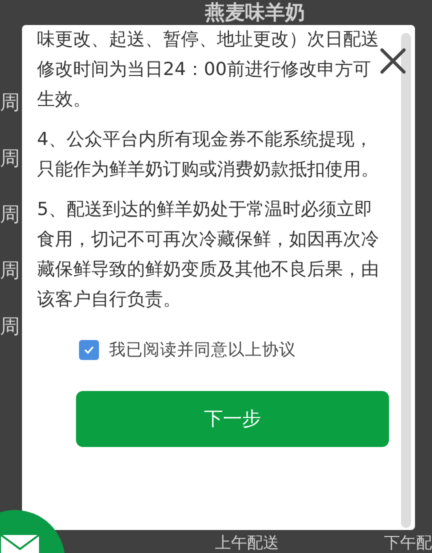 The image size is (432, 553). I want to click on agree-label: 我已阅读并同意以上协议, so click(202, 350).